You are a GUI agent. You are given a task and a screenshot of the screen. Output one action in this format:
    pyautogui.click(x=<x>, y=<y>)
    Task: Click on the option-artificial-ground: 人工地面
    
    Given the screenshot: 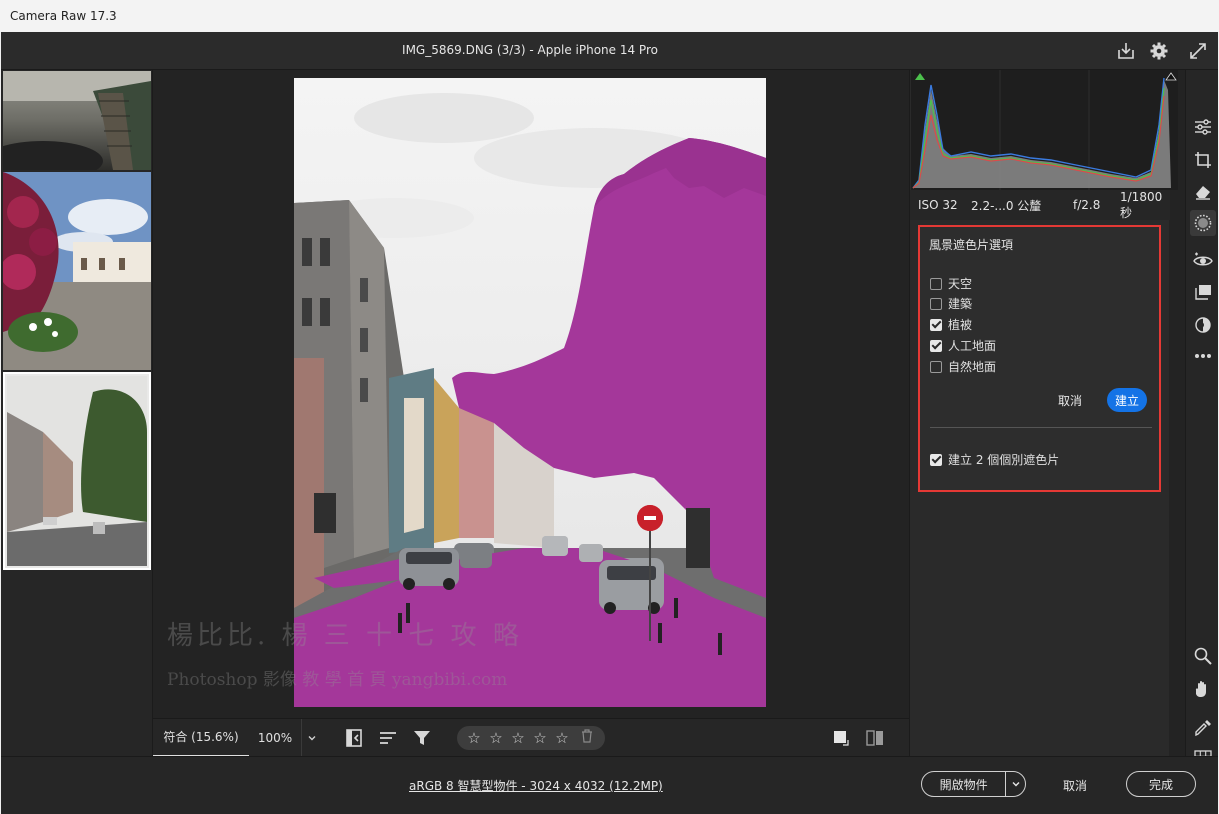 What is the action you would take?
    pyautogui.click(x=963, y=345)
    